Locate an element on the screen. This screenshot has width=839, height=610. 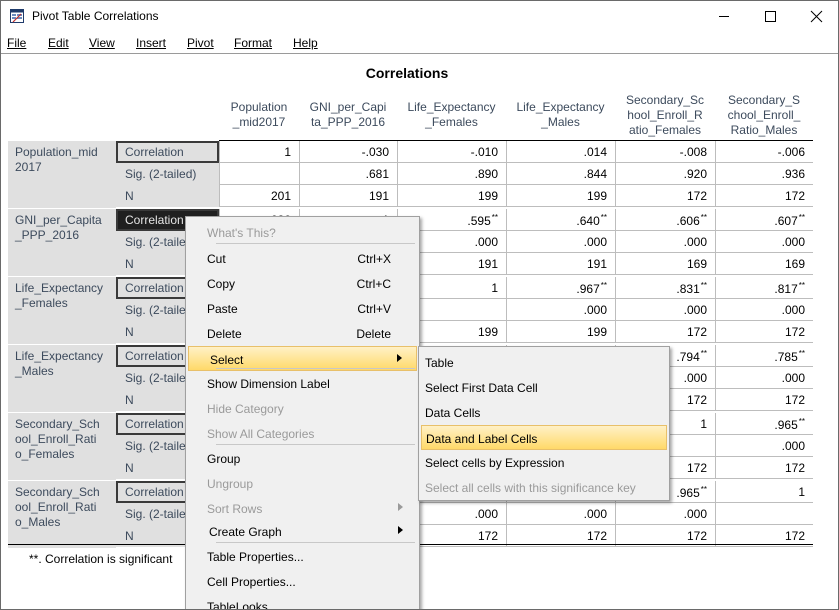
table-cell: .014 is located at coordinates (560, 152).